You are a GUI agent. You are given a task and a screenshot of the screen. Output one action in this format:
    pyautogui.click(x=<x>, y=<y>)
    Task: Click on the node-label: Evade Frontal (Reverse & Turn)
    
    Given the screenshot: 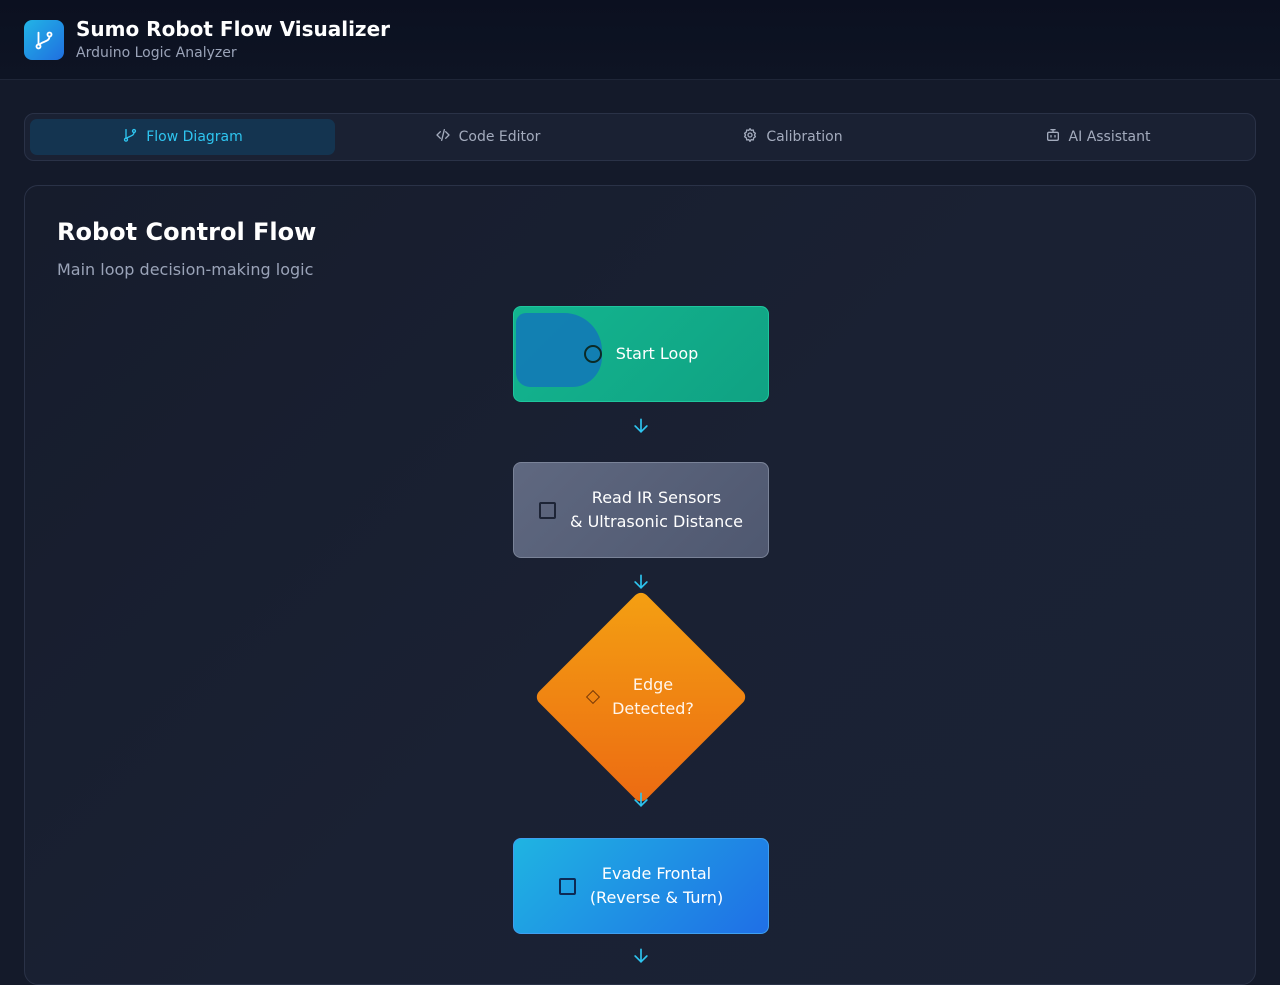 What is the action you would take?
    pyautogui.click(x=656, y=886)
    